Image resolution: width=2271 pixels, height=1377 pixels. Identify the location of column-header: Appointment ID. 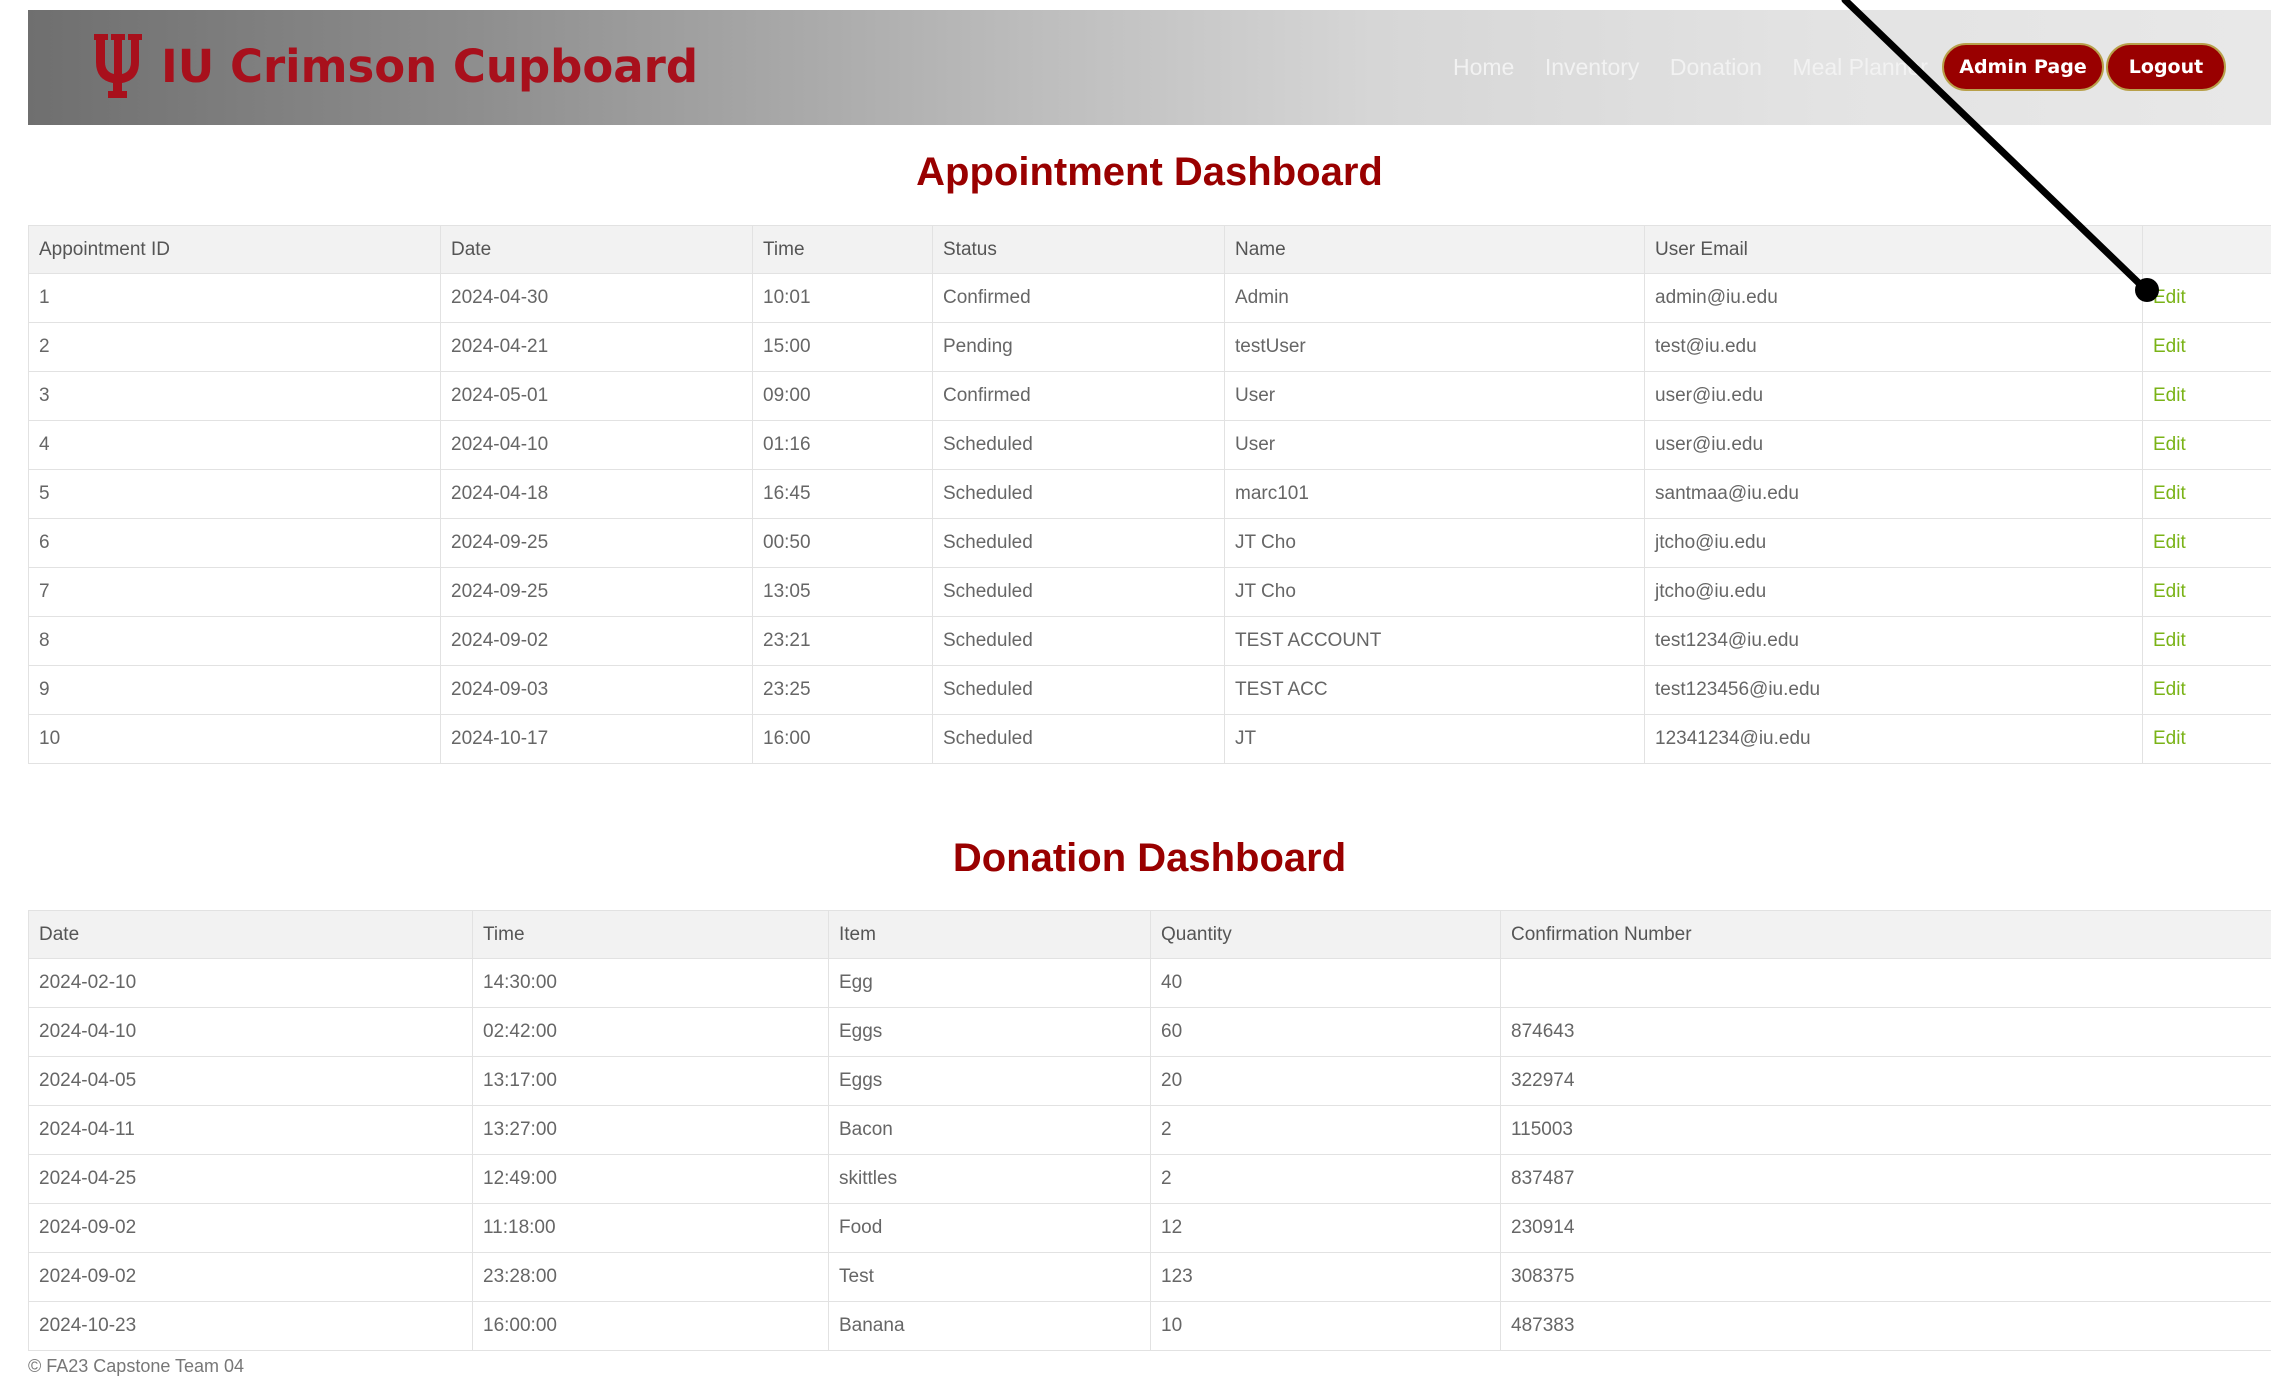
(234, 249).